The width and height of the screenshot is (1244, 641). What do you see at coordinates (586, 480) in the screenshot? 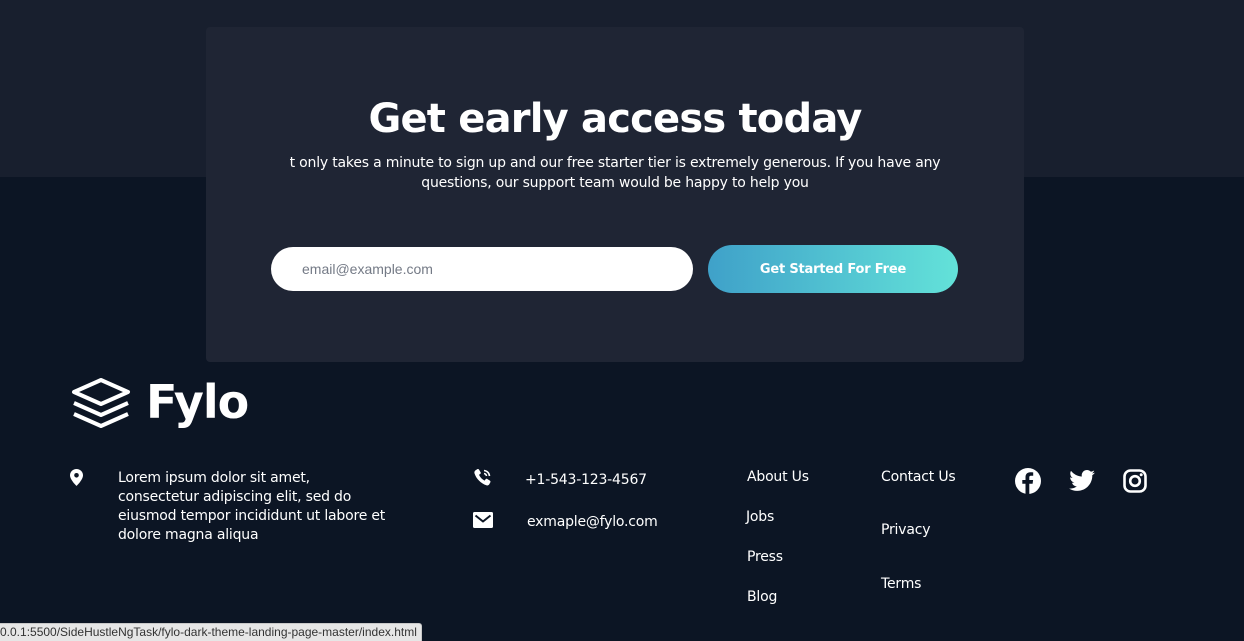
I see `footer-phone: +1-543-123-4567` at bounding box center [586, 480].